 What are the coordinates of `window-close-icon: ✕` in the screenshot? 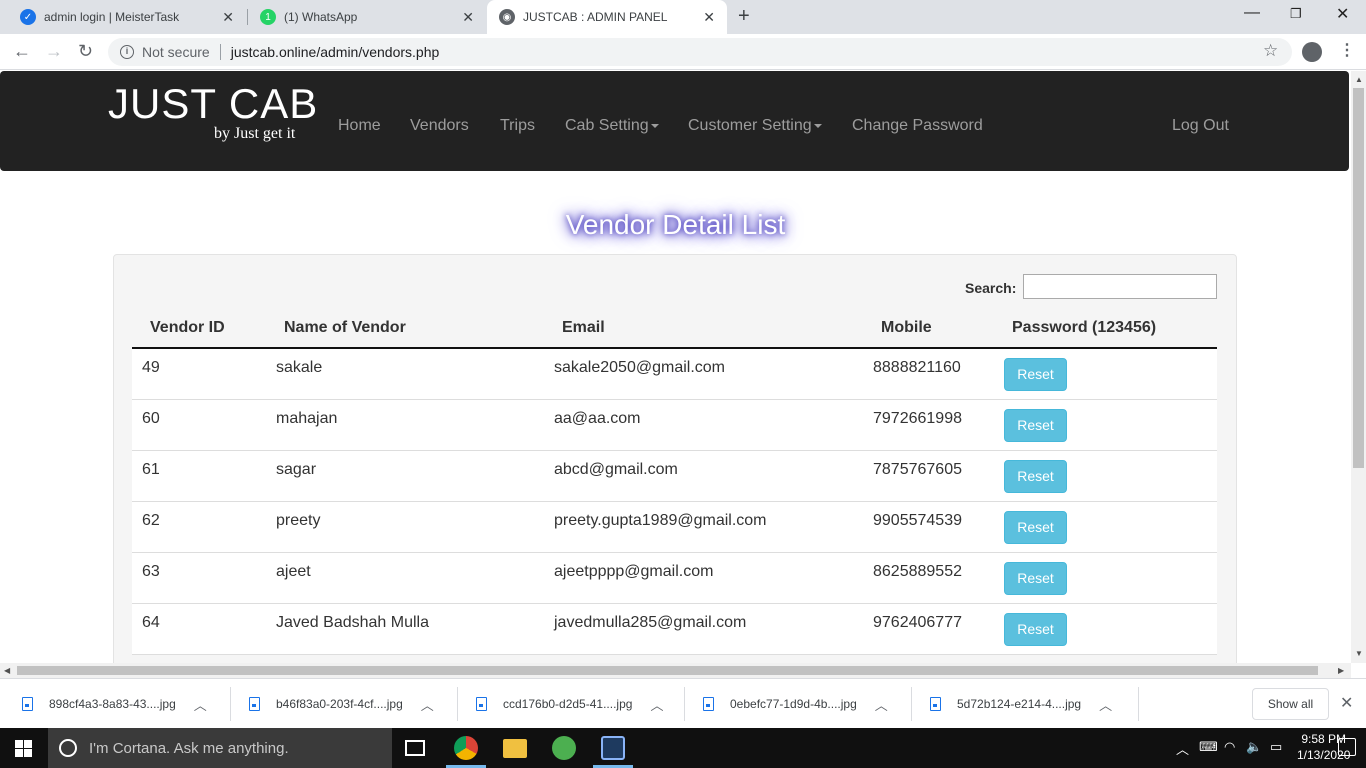 It's located at (1342, 14).